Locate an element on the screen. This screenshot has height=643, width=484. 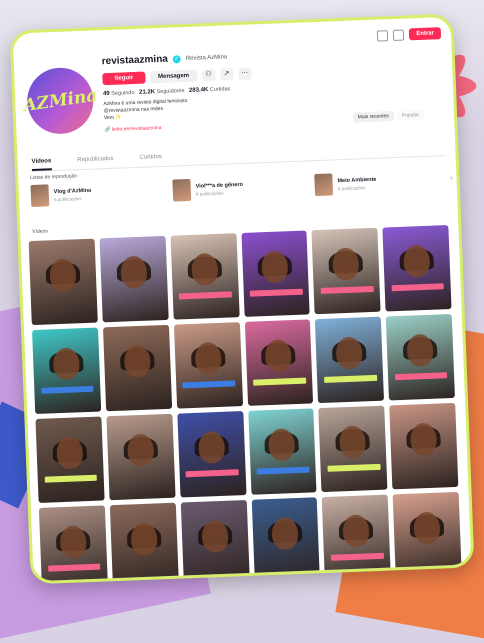
username: revistaazmina is located at coordinates (135, 60).